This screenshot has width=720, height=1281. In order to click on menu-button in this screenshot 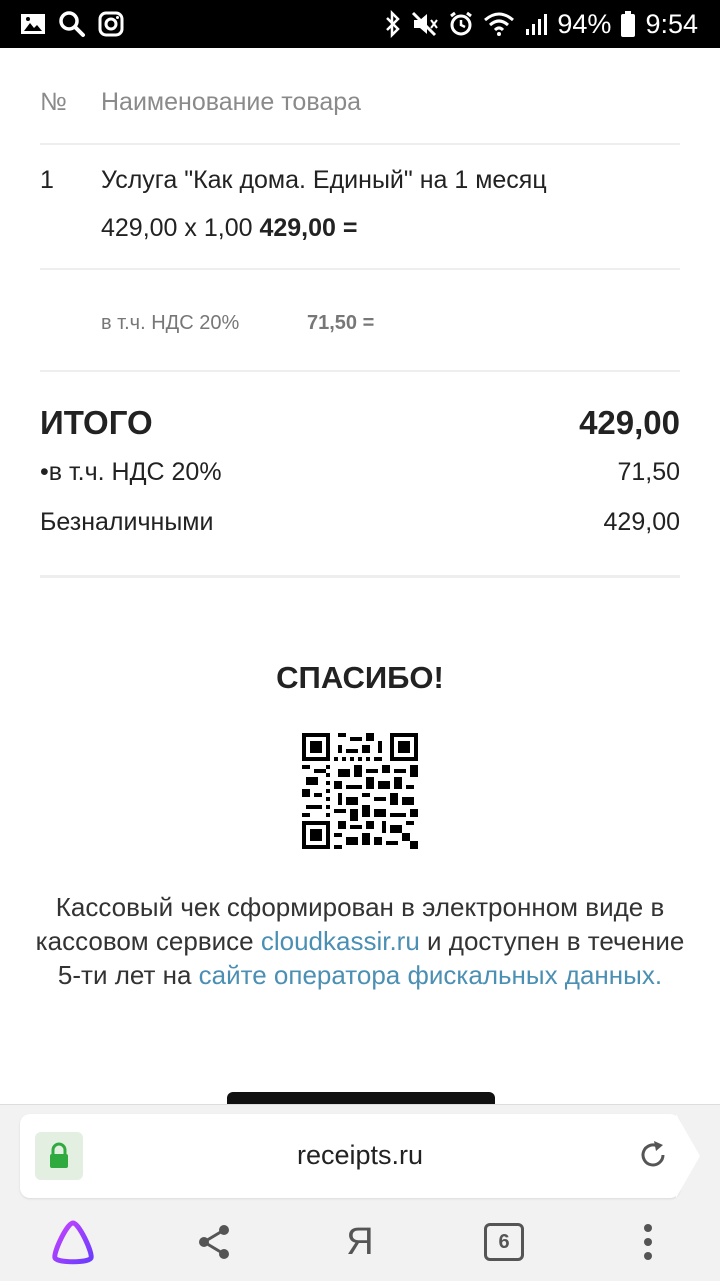, I will do `click(648, 1242)`.